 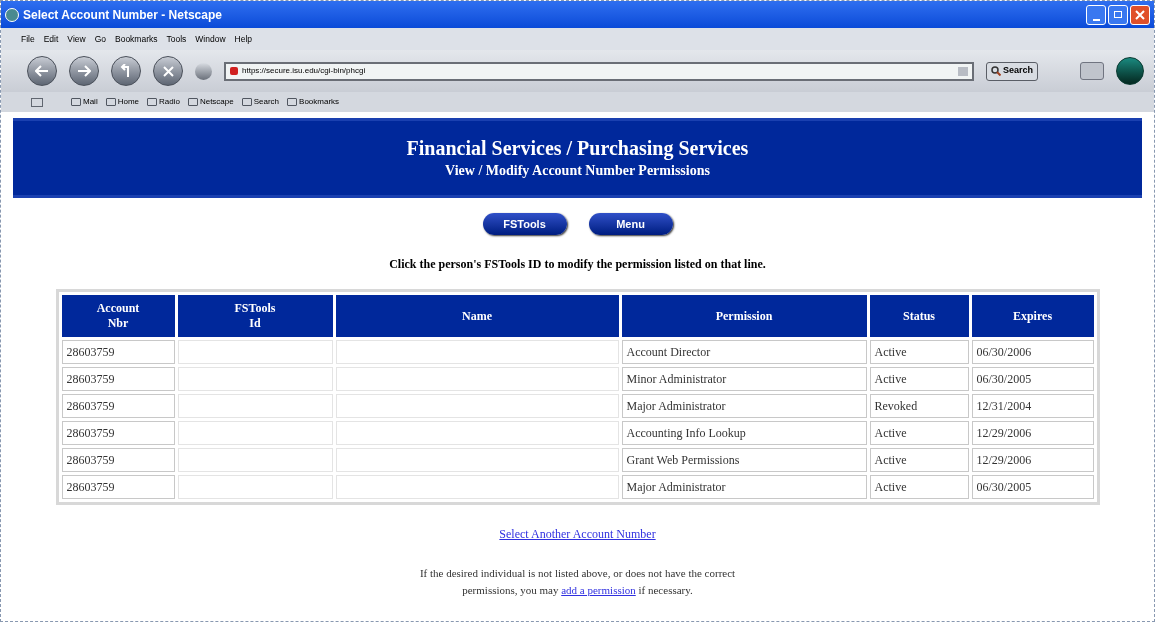 What do you see at coordinates (919, 316) in the screenshot?
I see `column-header: Status` at bounding box center [919, 316].